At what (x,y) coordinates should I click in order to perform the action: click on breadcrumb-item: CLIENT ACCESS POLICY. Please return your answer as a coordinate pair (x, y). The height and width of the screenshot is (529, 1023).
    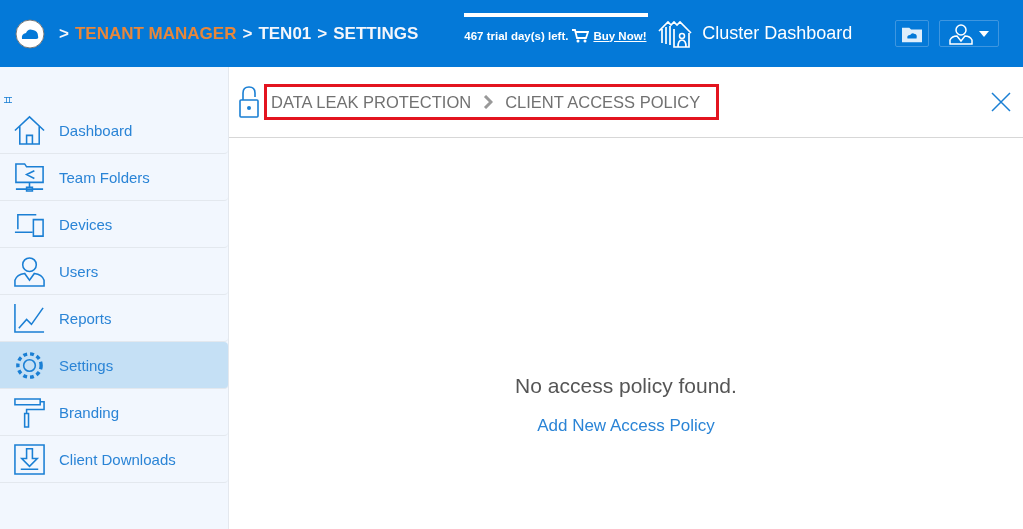
    Looking at the image, I should click on (603, 102).